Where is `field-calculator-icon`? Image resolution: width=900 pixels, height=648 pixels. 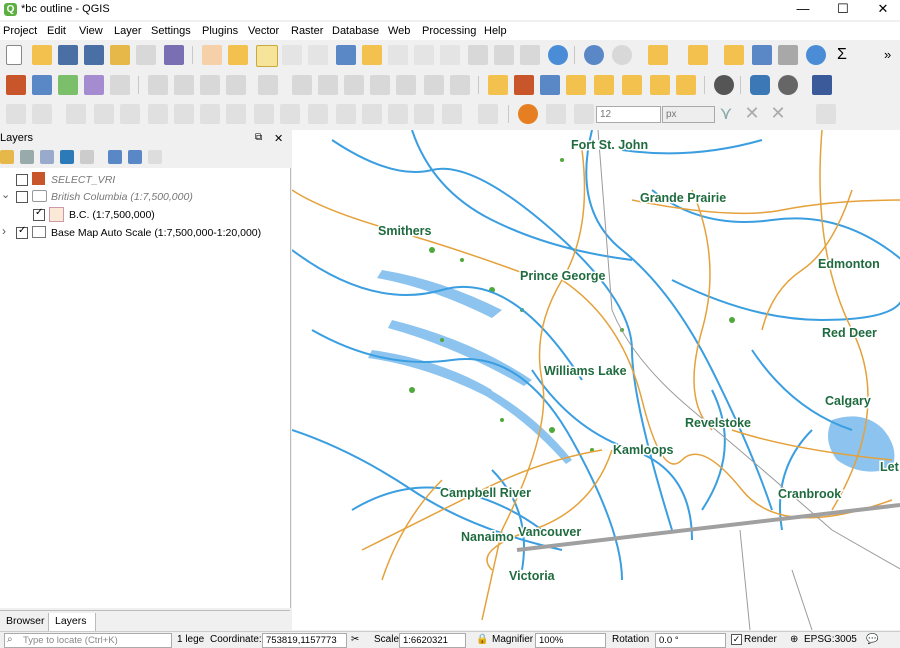 field-calculator-icon is located at coordinates (788, 55).